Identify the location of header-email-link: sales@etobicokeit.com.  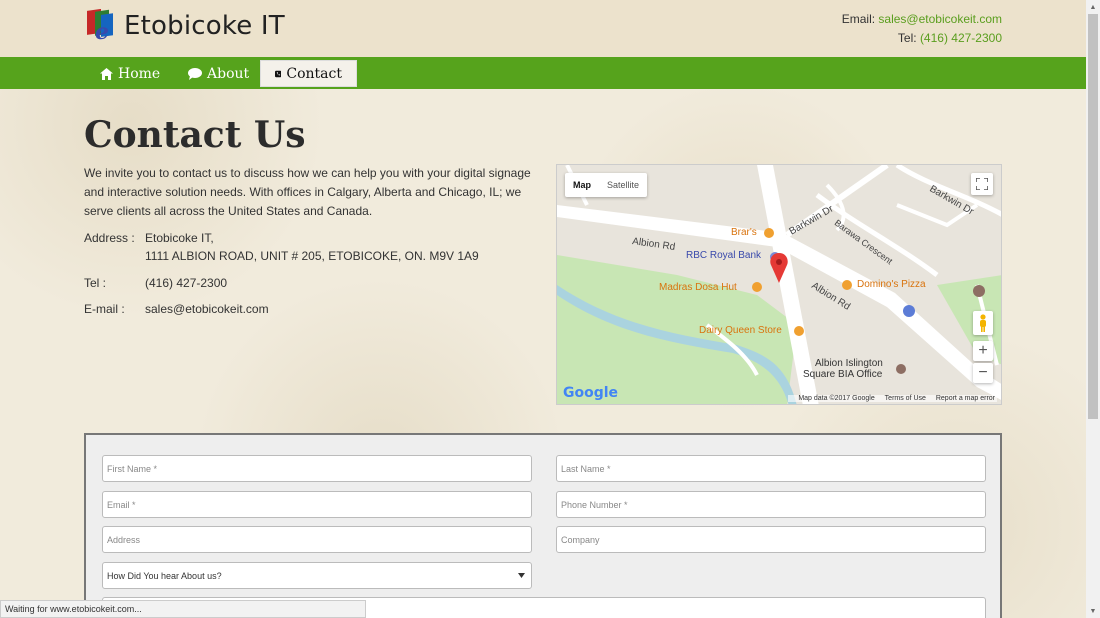
(940, 19).